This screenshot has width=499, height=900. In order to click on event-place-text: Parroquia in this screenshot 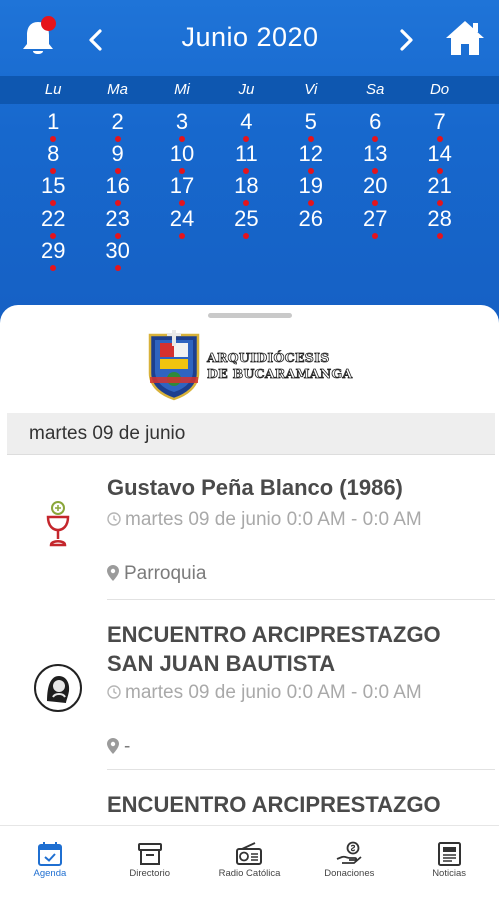, I will do `click(165, 573)`.